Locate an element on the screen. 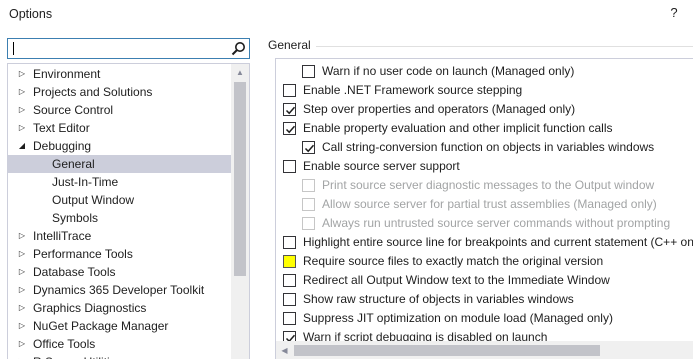 The height and width of the screenshot is (359, 693). tree-item-r-server-utilities: ▷ R Server Utilities is located at coordinates (119, 356).